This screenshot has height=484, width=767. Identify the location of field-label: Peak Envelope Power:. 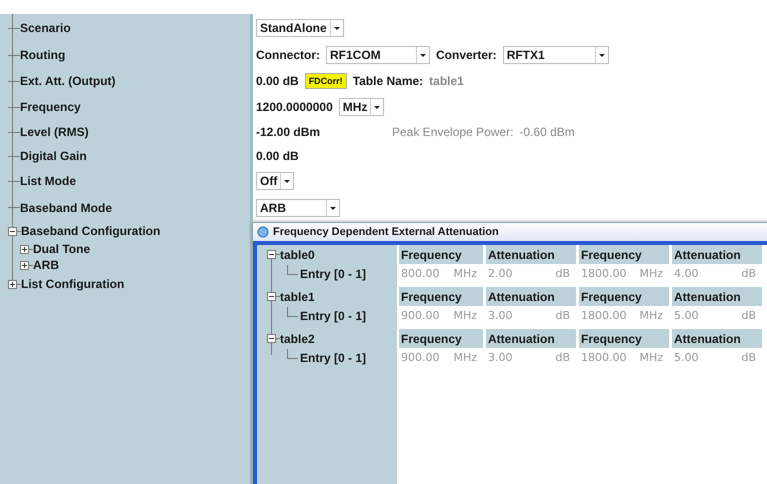
(453, 132).